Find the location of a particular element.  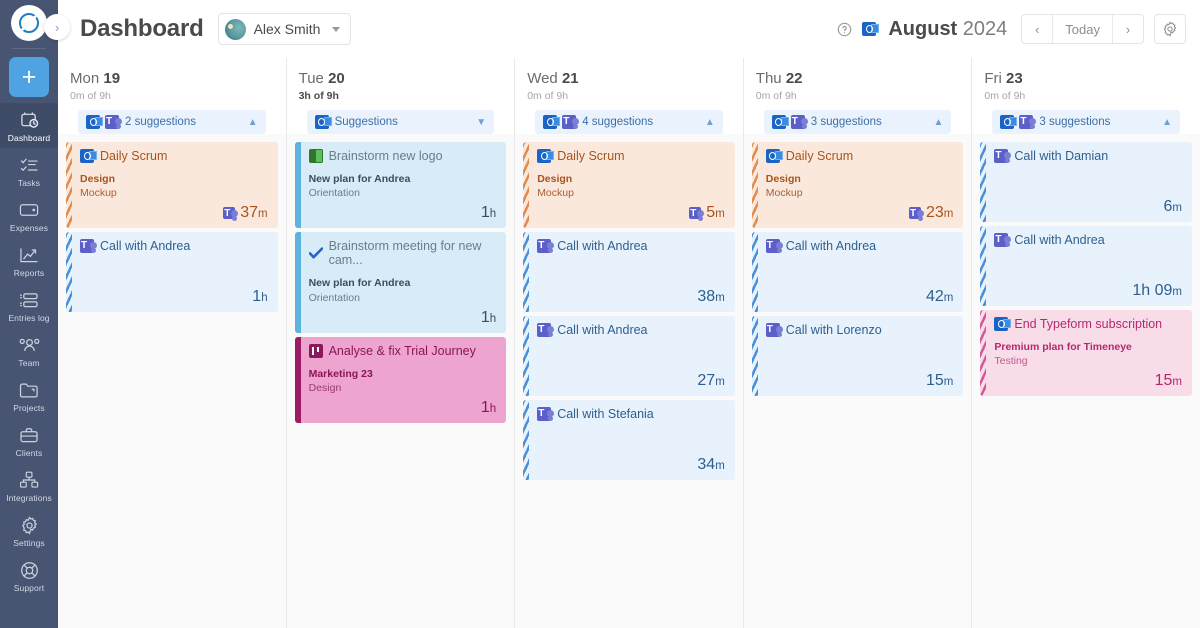

date-nav-group: ‹ Today › is located at coordinates (1082, 29).